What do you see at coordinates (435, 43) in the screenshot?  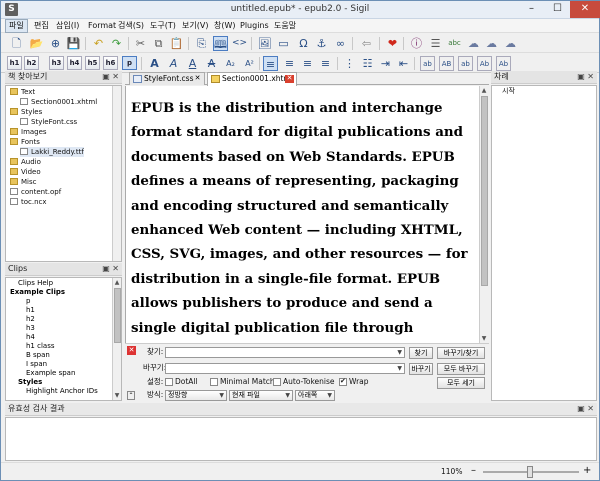 I see `edit-toc-icon: ☰` at bounding box center [435, 43].